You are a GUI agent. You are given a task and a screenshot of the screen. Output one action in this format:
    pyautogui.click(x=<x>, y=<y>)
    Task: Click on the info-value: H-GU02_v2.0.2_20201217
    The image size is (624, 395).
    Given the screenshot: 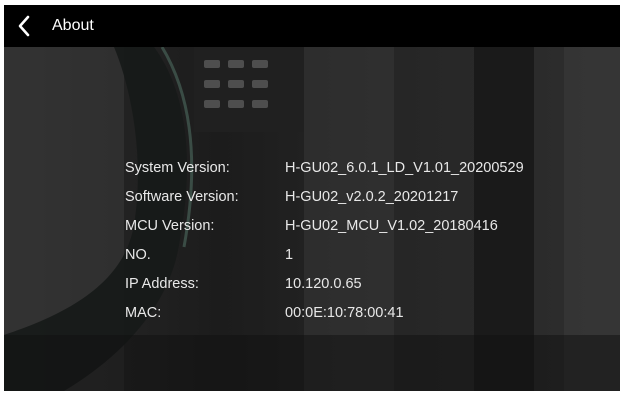 What is the action you would take?
    pyautogui.click(x=372, y=196)
    